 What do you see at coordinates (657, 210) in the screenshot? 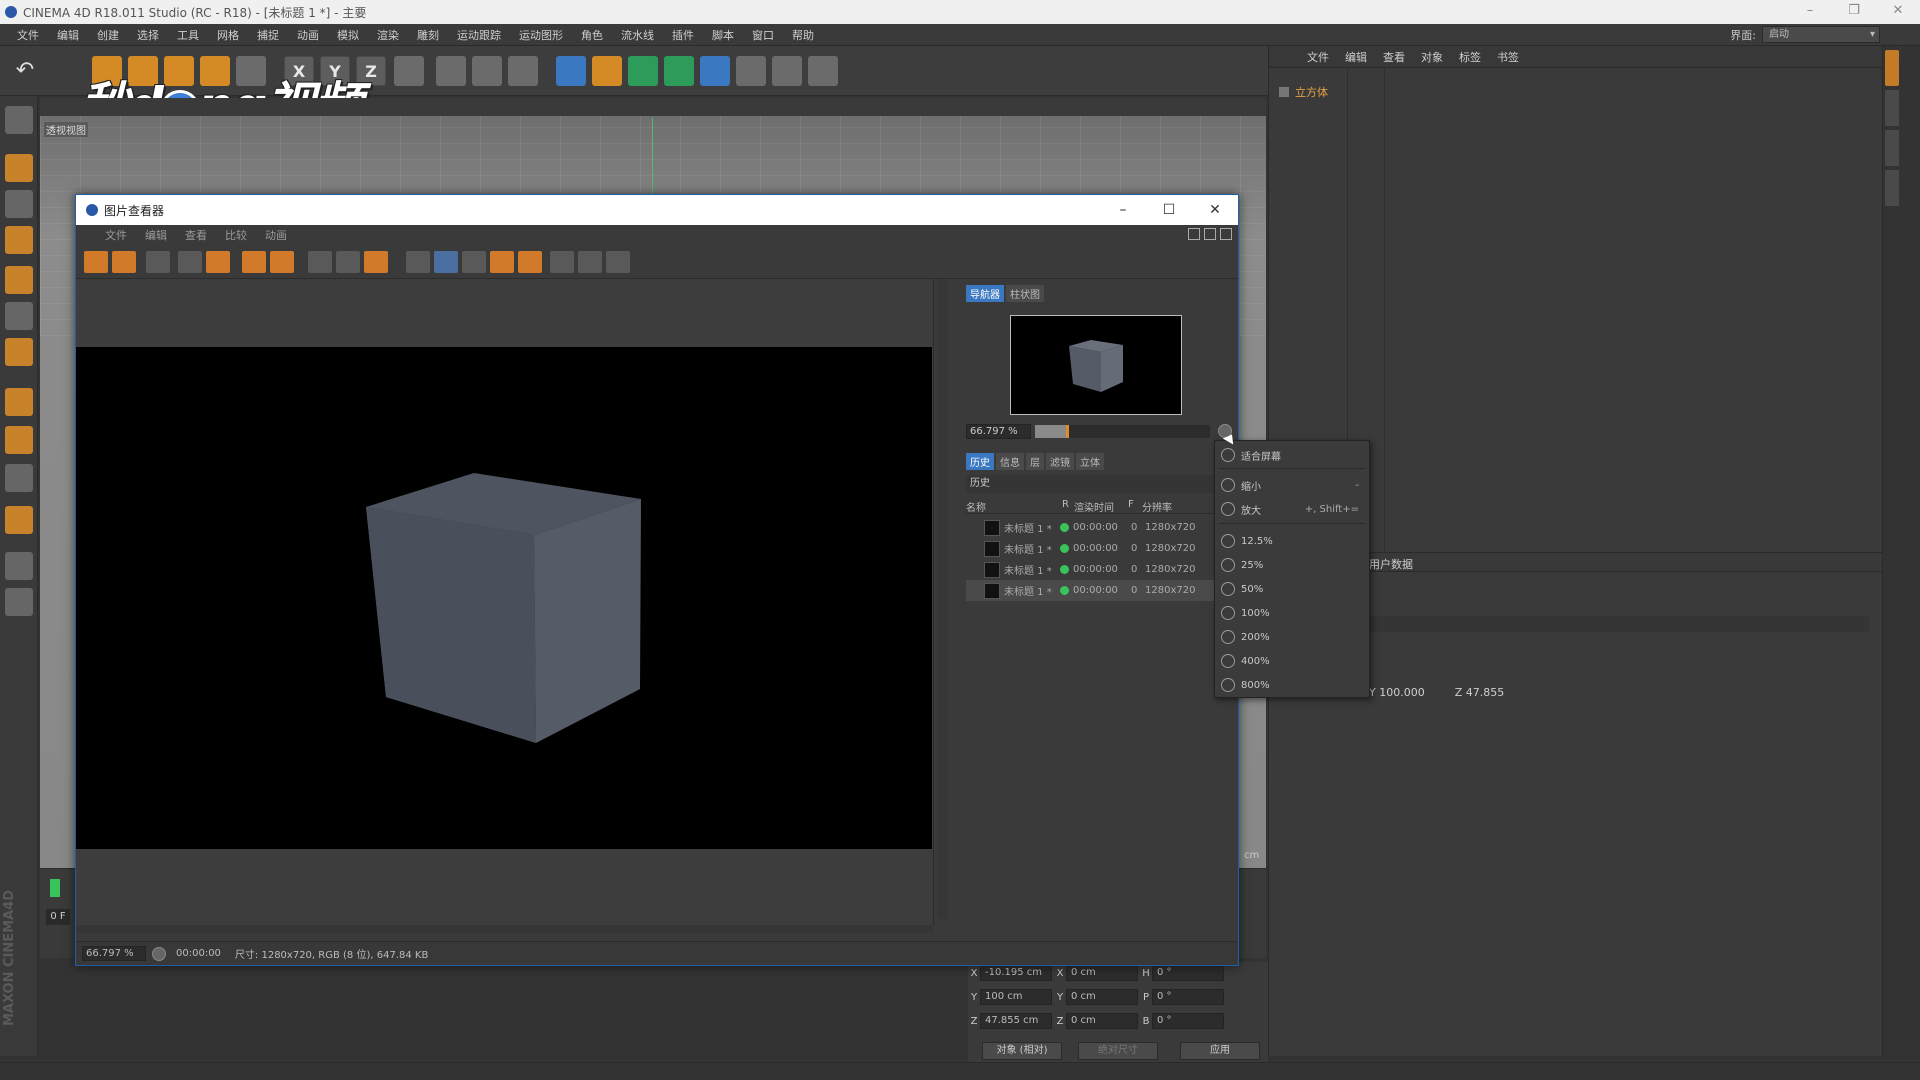
I see `picture-viewer-titlebar: 图片查看器 – ☐ ✕` at bounding box center [657, 210].